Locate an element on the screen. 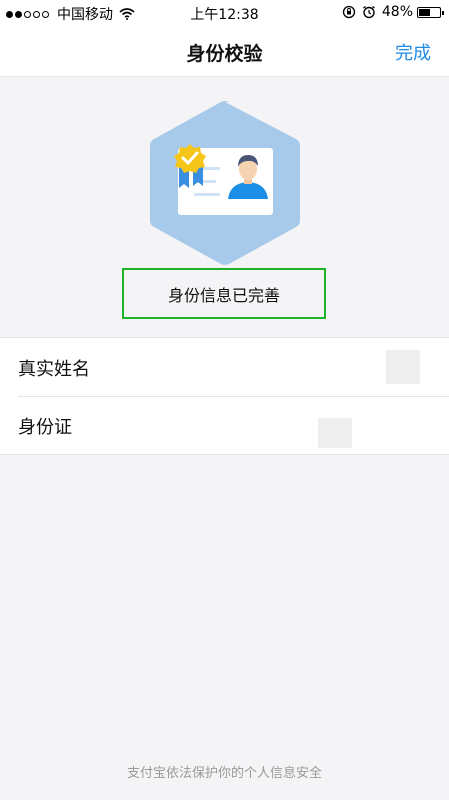  status-right: 48% is located at coordinates (393, 12).